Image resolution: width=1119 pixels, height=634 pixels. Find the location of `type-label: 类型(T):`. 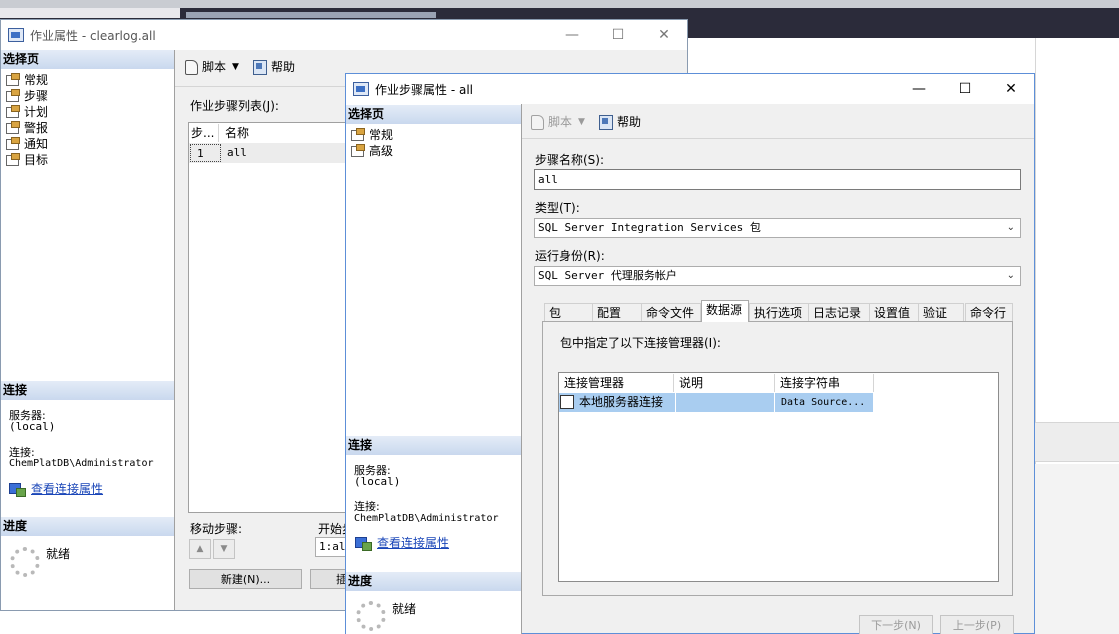

type-label: 类型(T): is located at coordinates (557, 208).